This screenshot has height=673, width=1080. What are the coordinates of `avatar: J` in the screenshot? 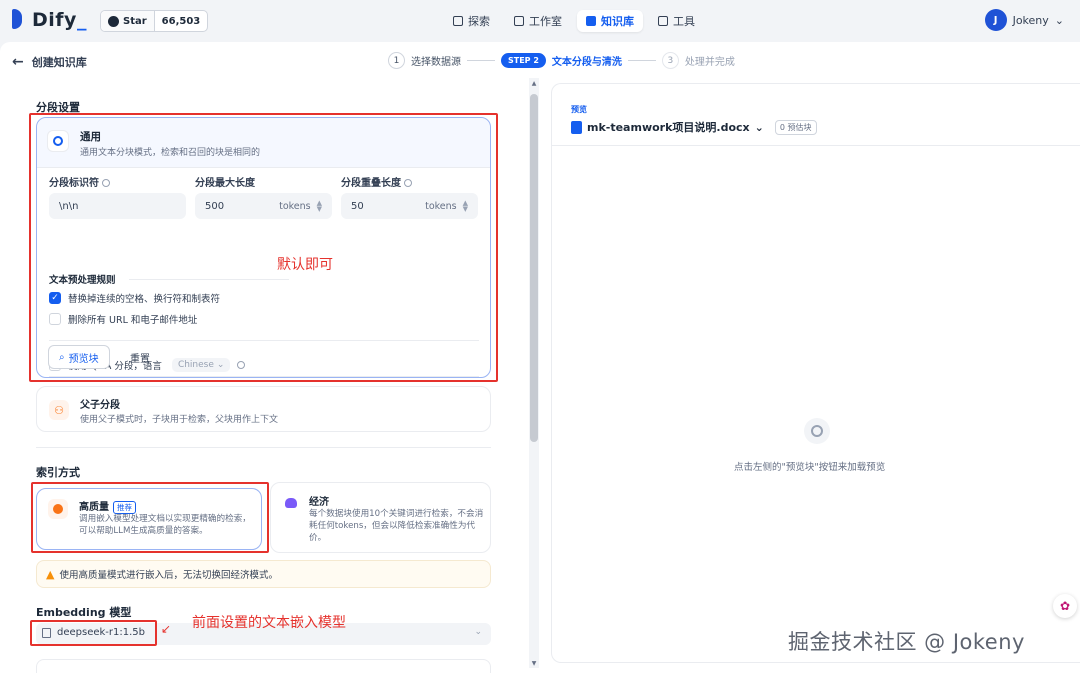 It's located at (995, 20).